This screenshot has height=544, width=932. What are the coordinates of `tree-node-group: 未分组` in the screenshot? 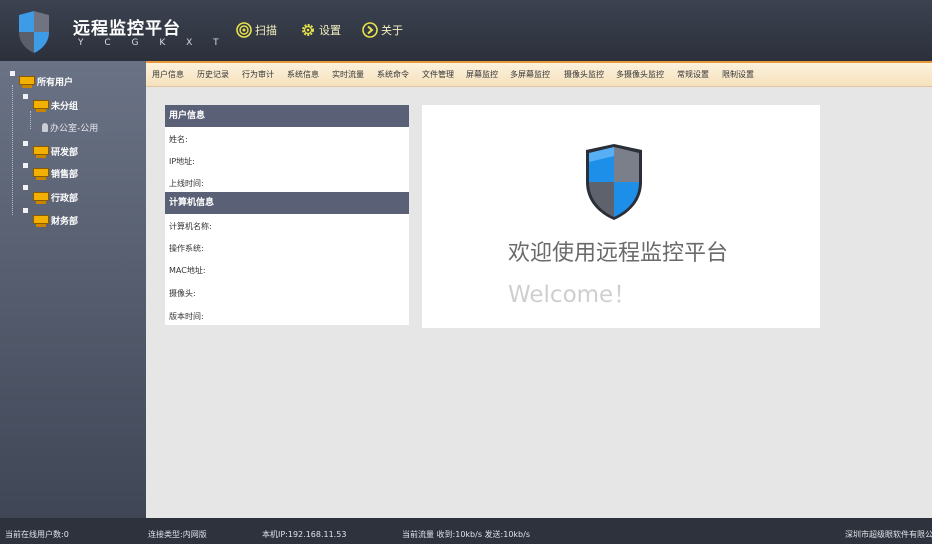 It's located at (55, 105).